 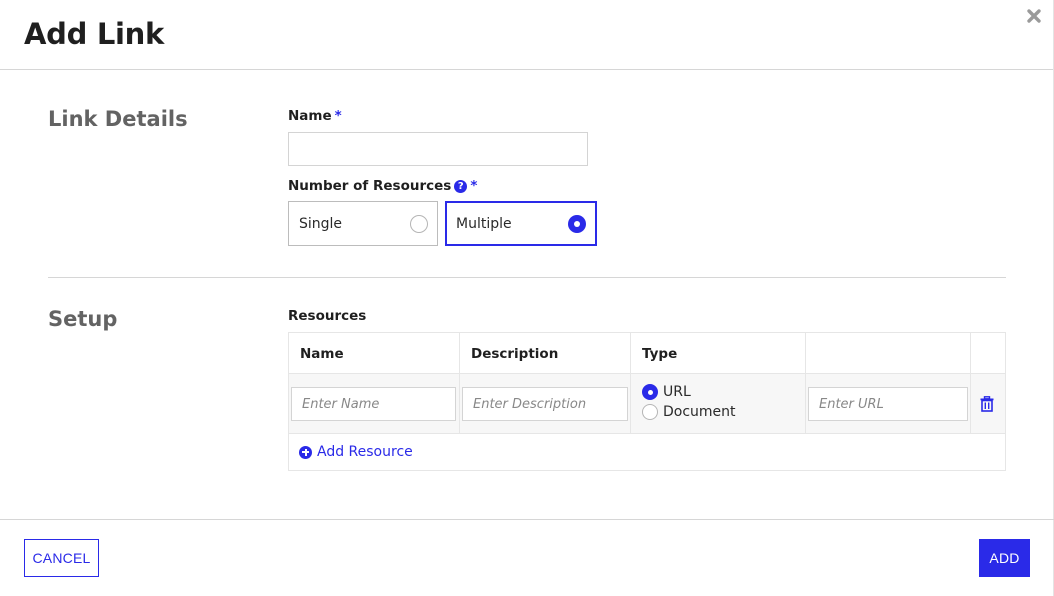 What do you see at coordinates (118, 119) in the screenshot?
I see `section-title-link-details: Link Details` at bounding box center [118, 119].